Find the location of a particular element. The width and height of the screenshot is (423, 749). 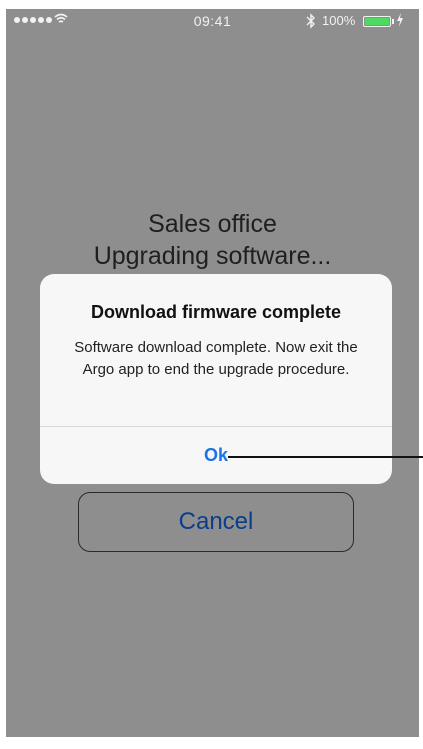

cancel-button: Cancel is located at coordinates (216, 522).